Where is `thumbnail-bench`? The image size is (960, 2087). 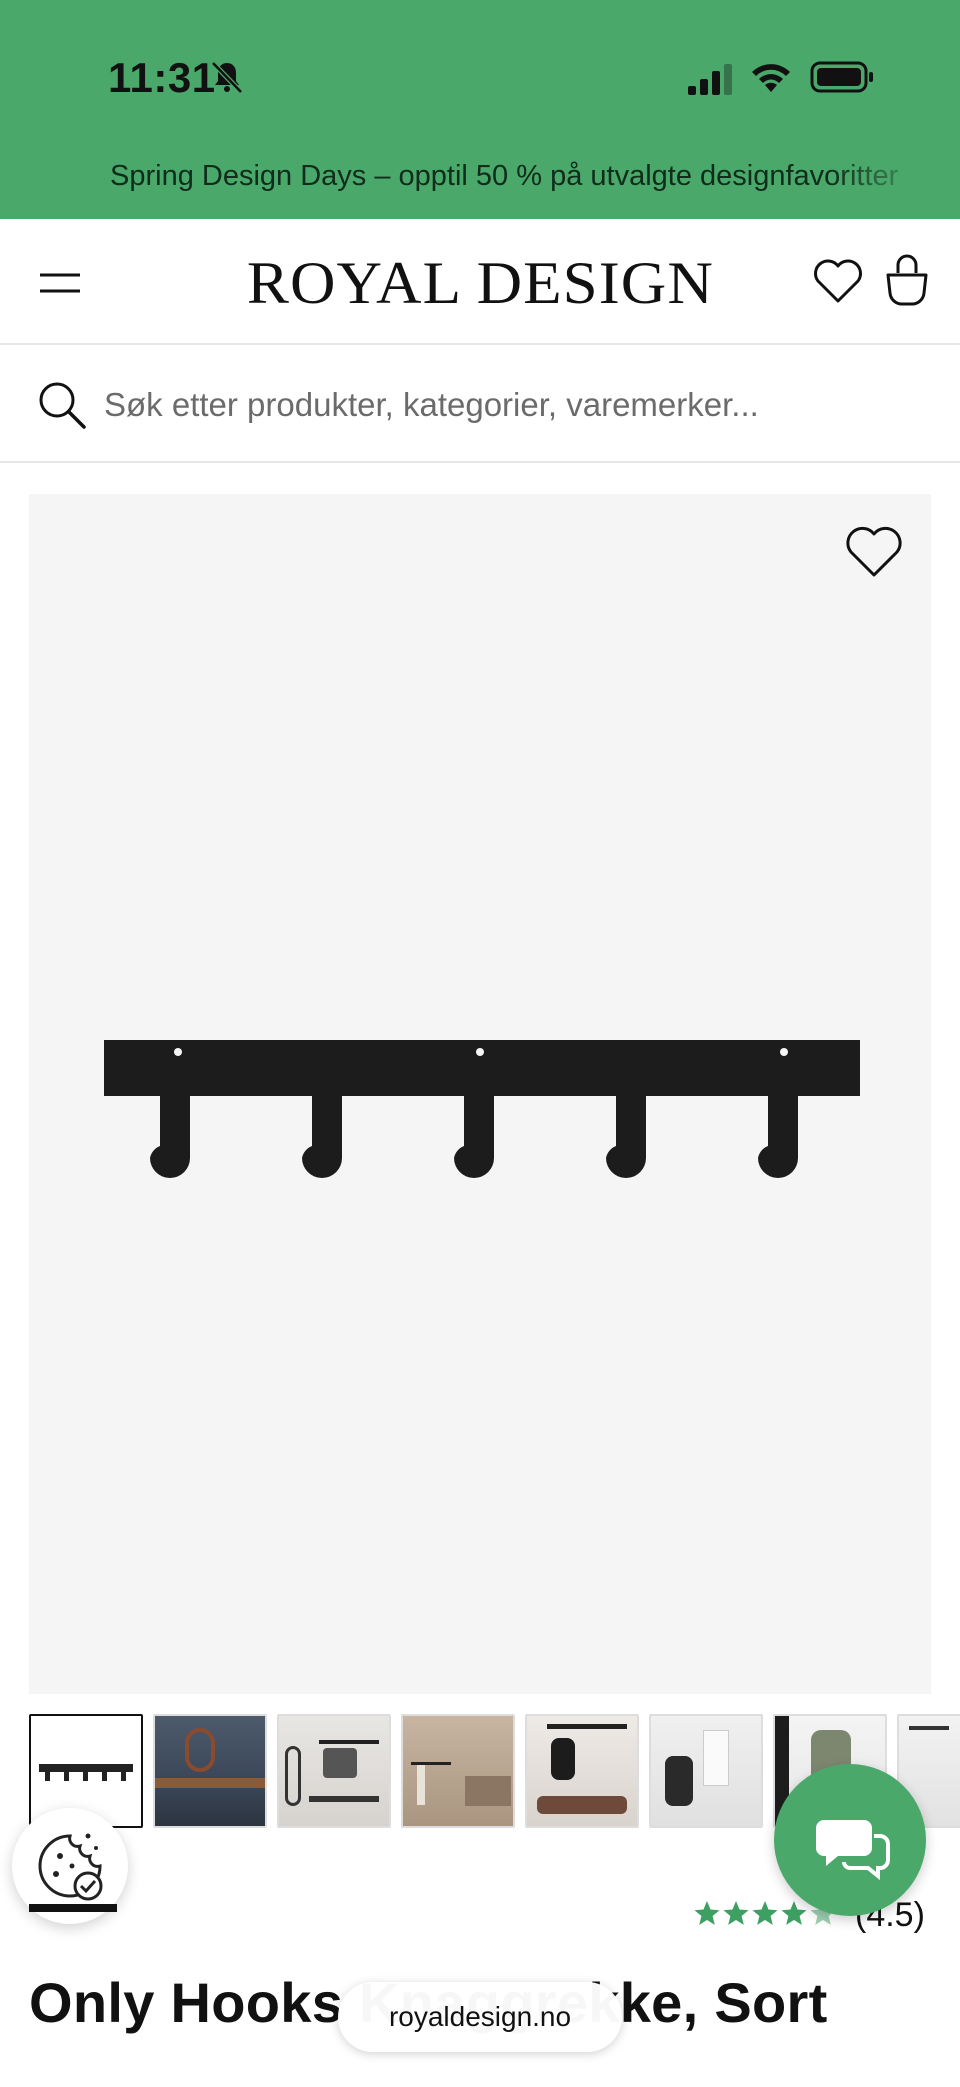 thumbnail-bench is located at coordinates (488, 1791).